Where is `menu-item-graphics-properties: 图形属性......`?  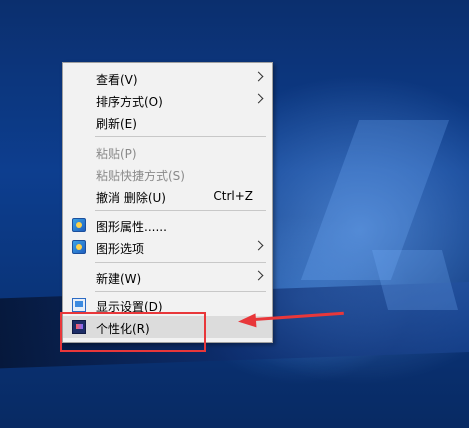 menu-item-graphics-properties: 图形属性...... is located at coordinates (167, 225).